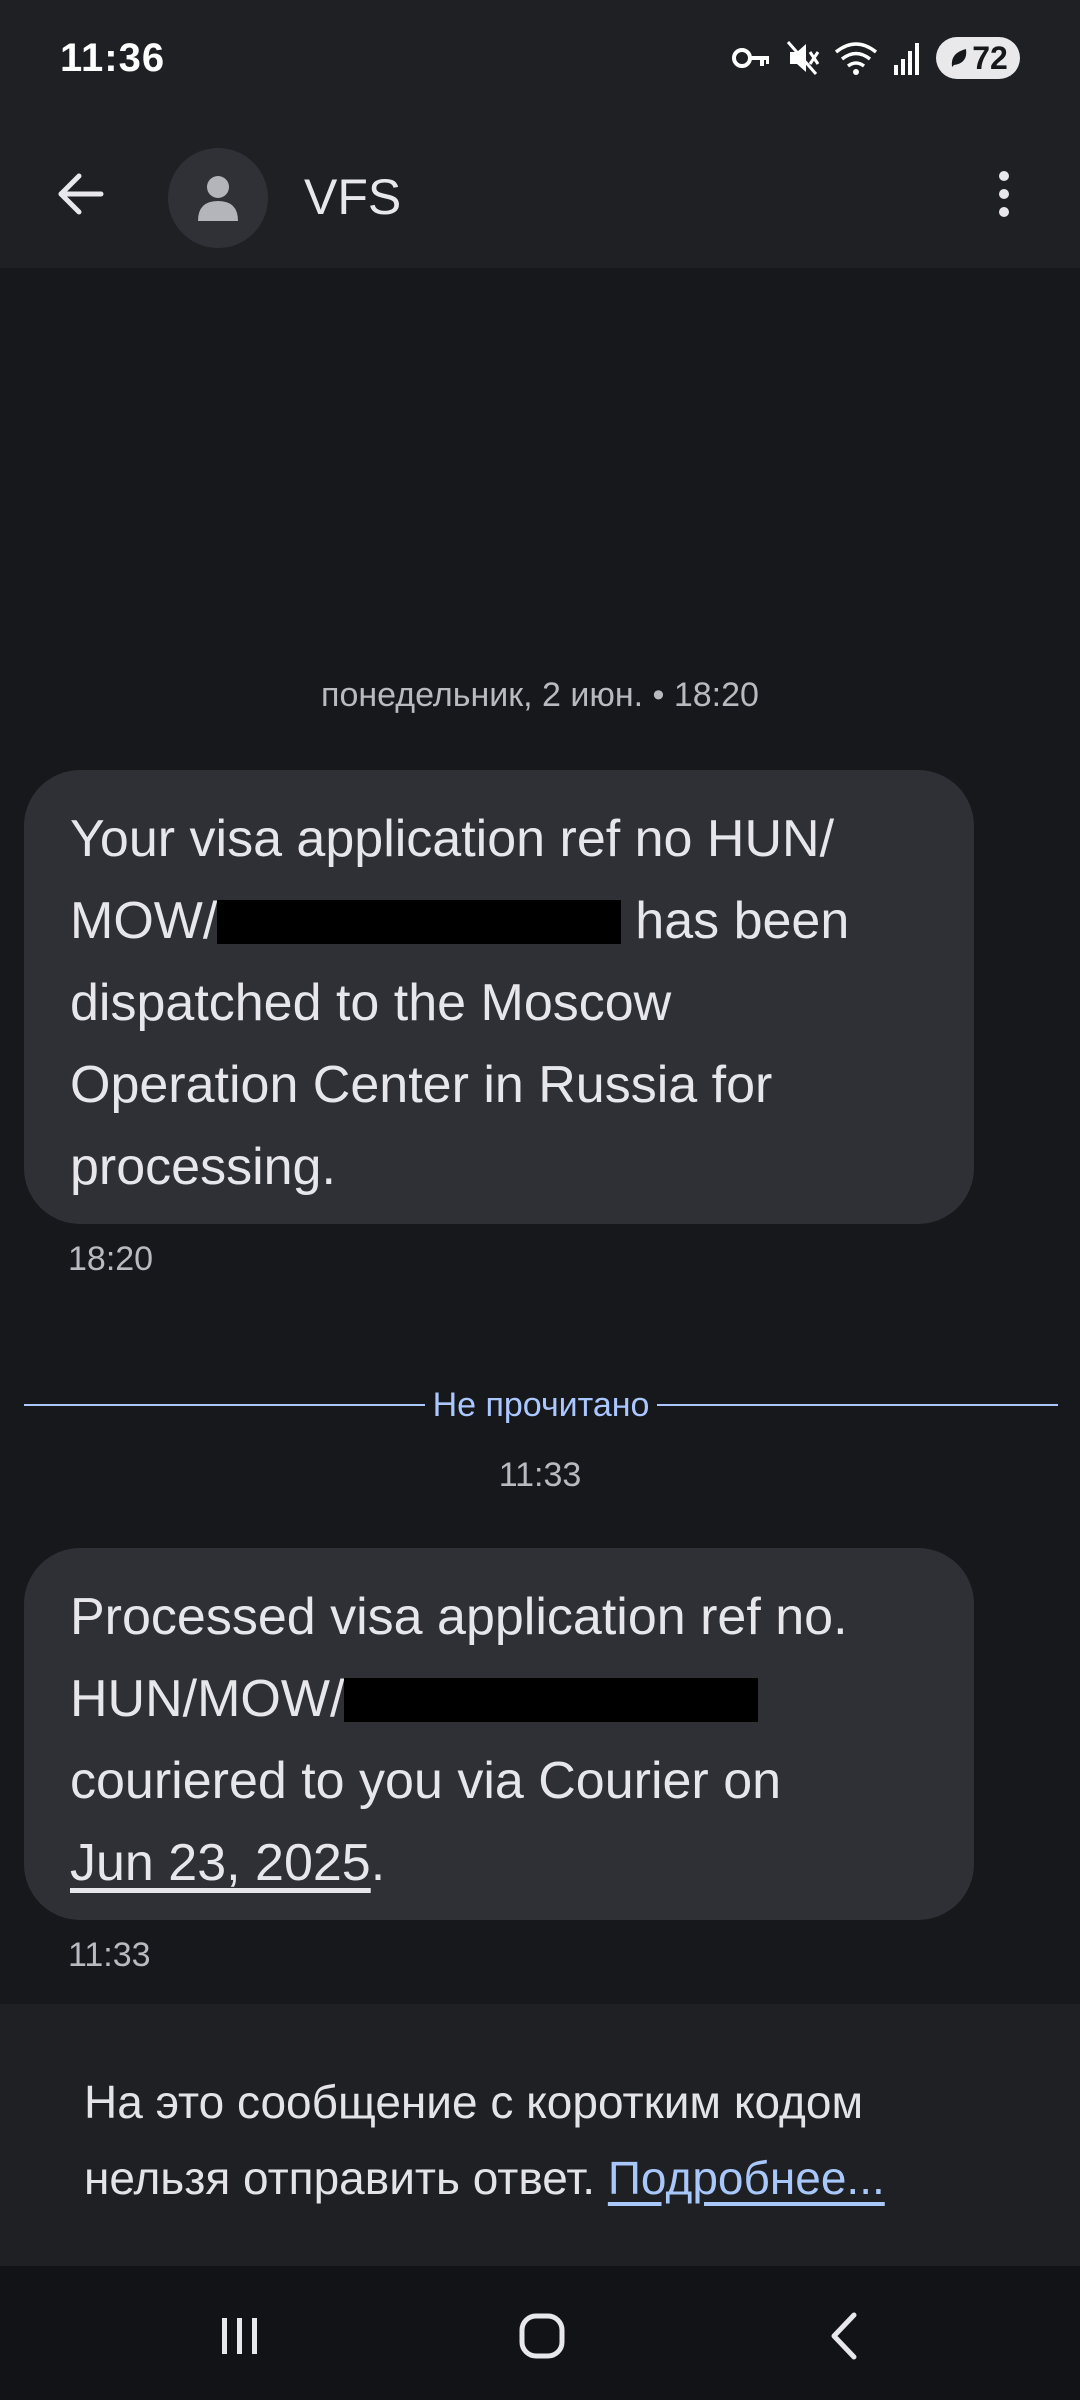  I want to click on more-options-button, so click(1004, 194).